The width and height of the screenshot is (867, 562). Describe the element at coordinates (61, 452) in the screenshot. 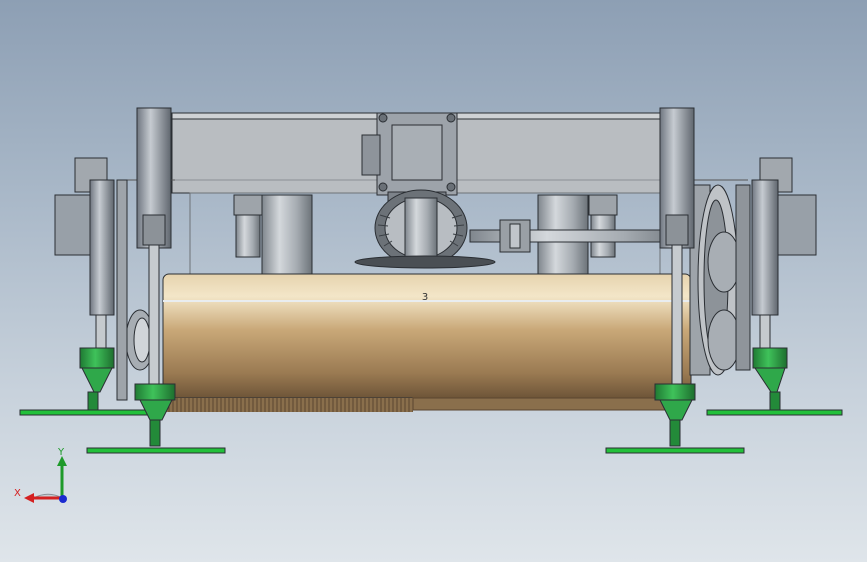

I see `y-axis-label: Y` at that location.